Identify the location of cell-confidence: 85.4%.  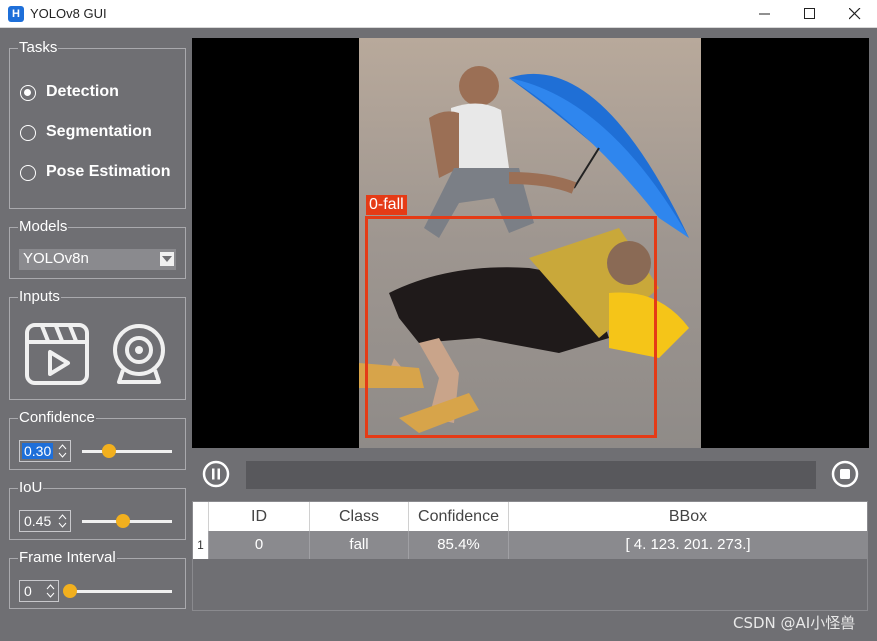
(458, 545).